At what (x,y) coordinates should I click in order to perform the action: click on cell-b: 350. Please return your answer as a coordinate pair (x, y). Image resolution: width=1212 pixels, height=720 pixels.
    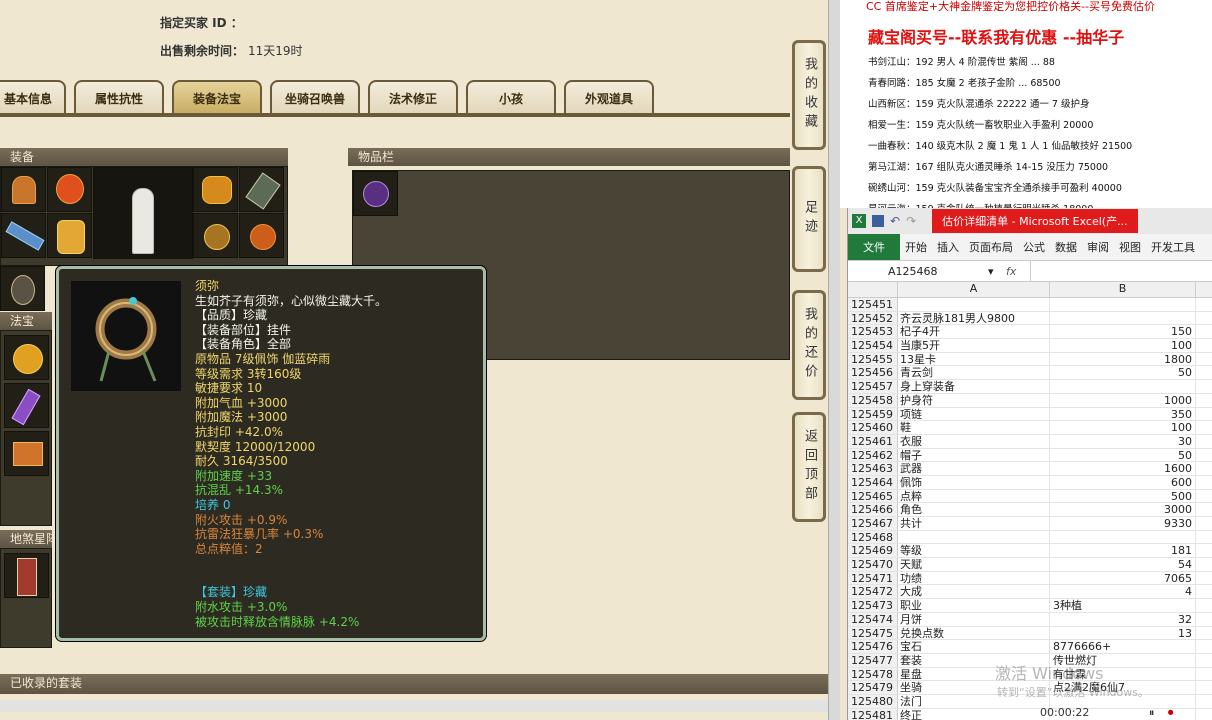
    Looking at the image, I should click on (1123, 414).